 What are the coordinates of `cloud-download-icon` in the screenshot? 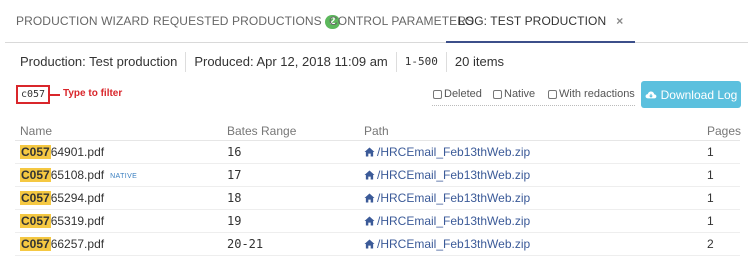 It's located at (651, 94).